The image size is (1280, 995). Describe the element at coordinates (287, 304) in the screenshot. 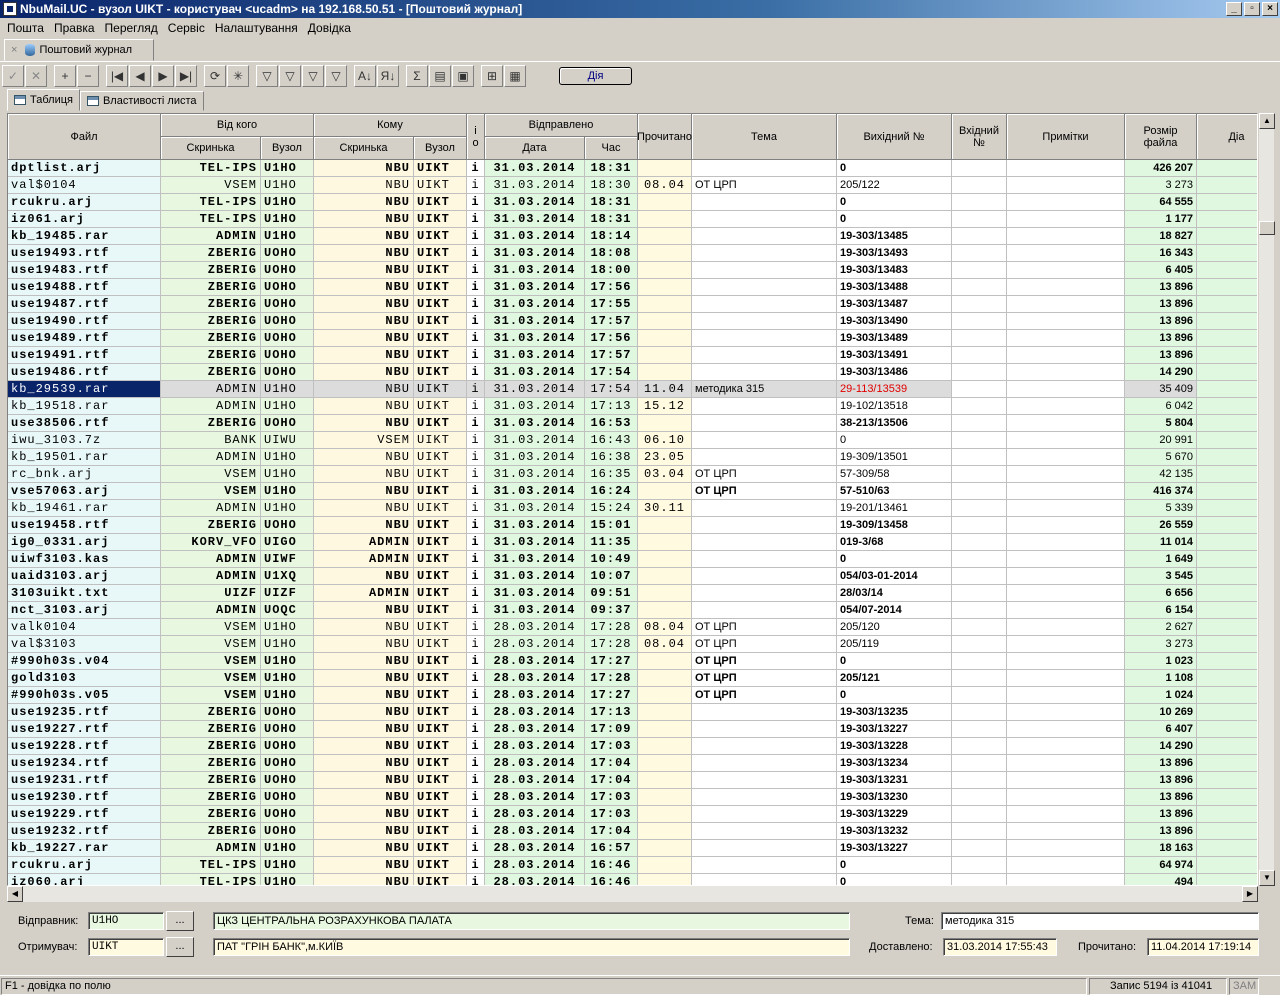

I see `cell-from-node: UOHO` at that location.